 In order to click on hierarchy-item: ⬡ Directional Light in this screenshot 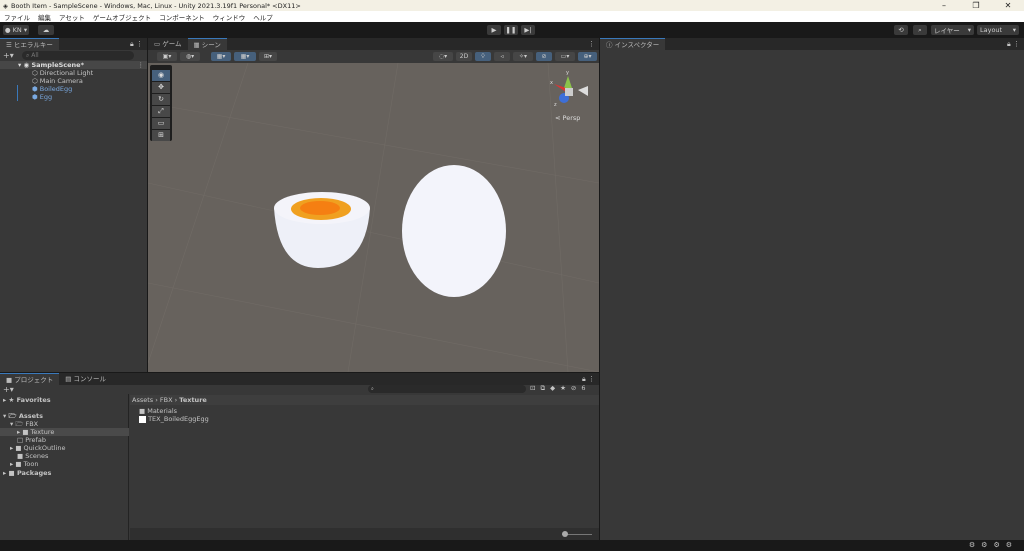, I will do `click(62, 73)`.